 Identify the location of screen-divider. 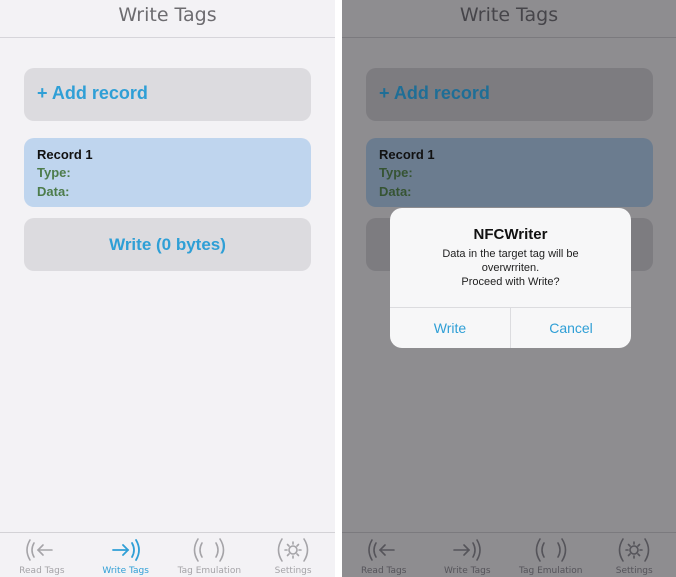
(338, 288).